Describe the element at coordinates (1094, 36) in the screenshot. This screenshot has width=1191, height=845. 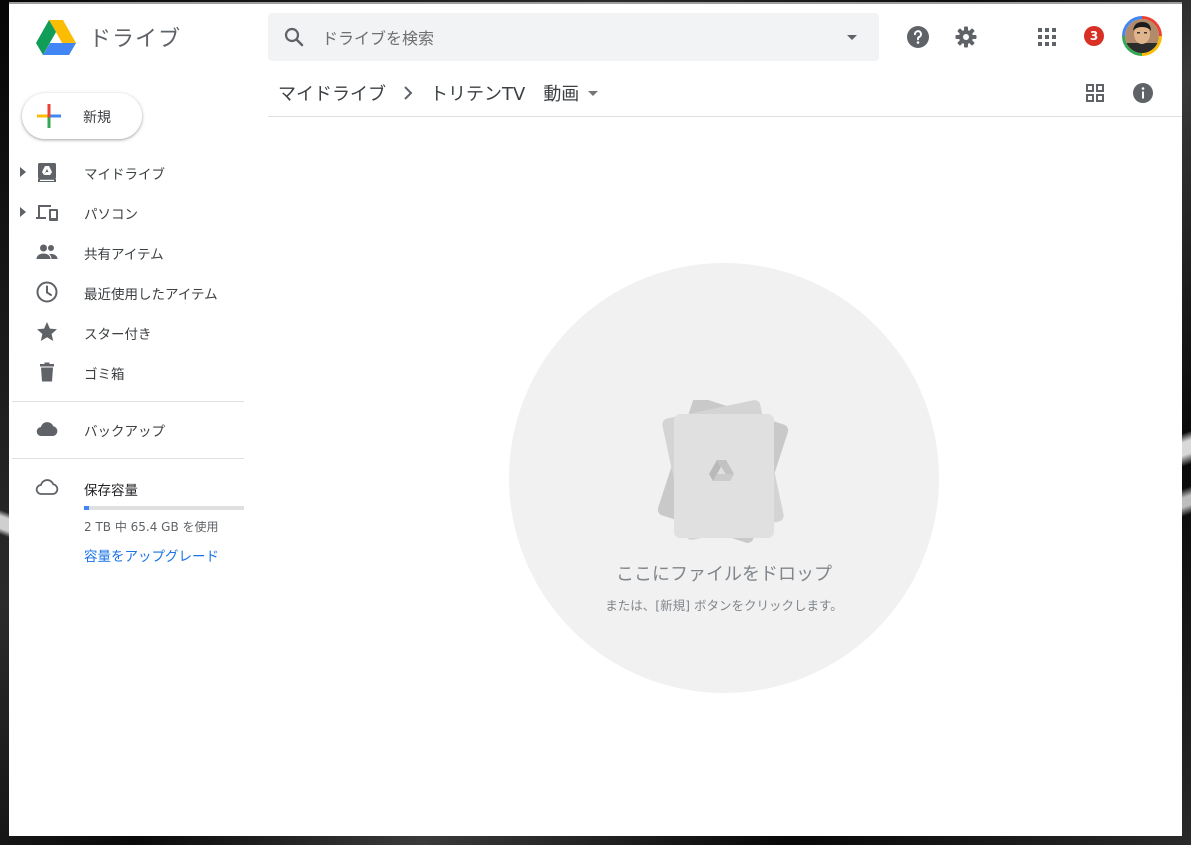
I see `notifications-badge: 3` at that location.